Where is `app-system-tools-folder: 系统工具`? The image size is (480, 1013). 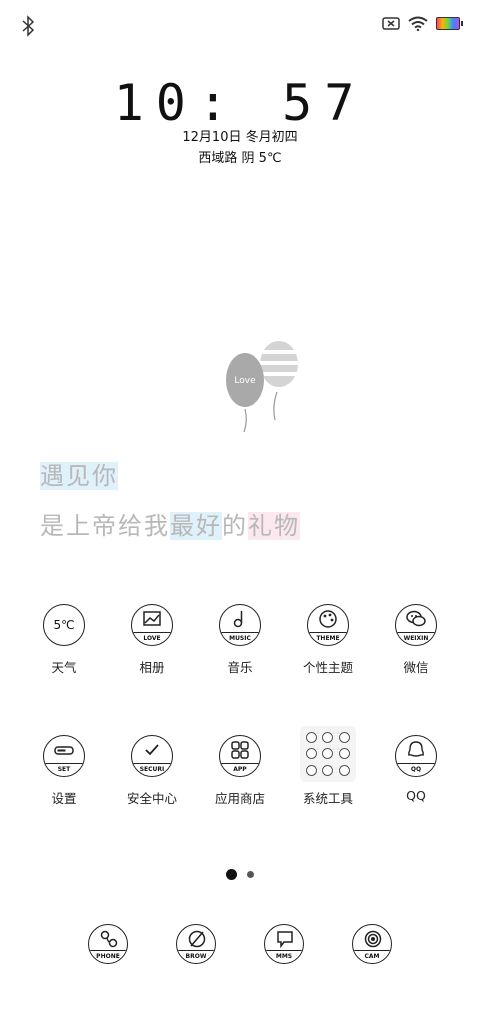 app-system-tools-folder: 系统工具 is located at coordinates (328, 766).